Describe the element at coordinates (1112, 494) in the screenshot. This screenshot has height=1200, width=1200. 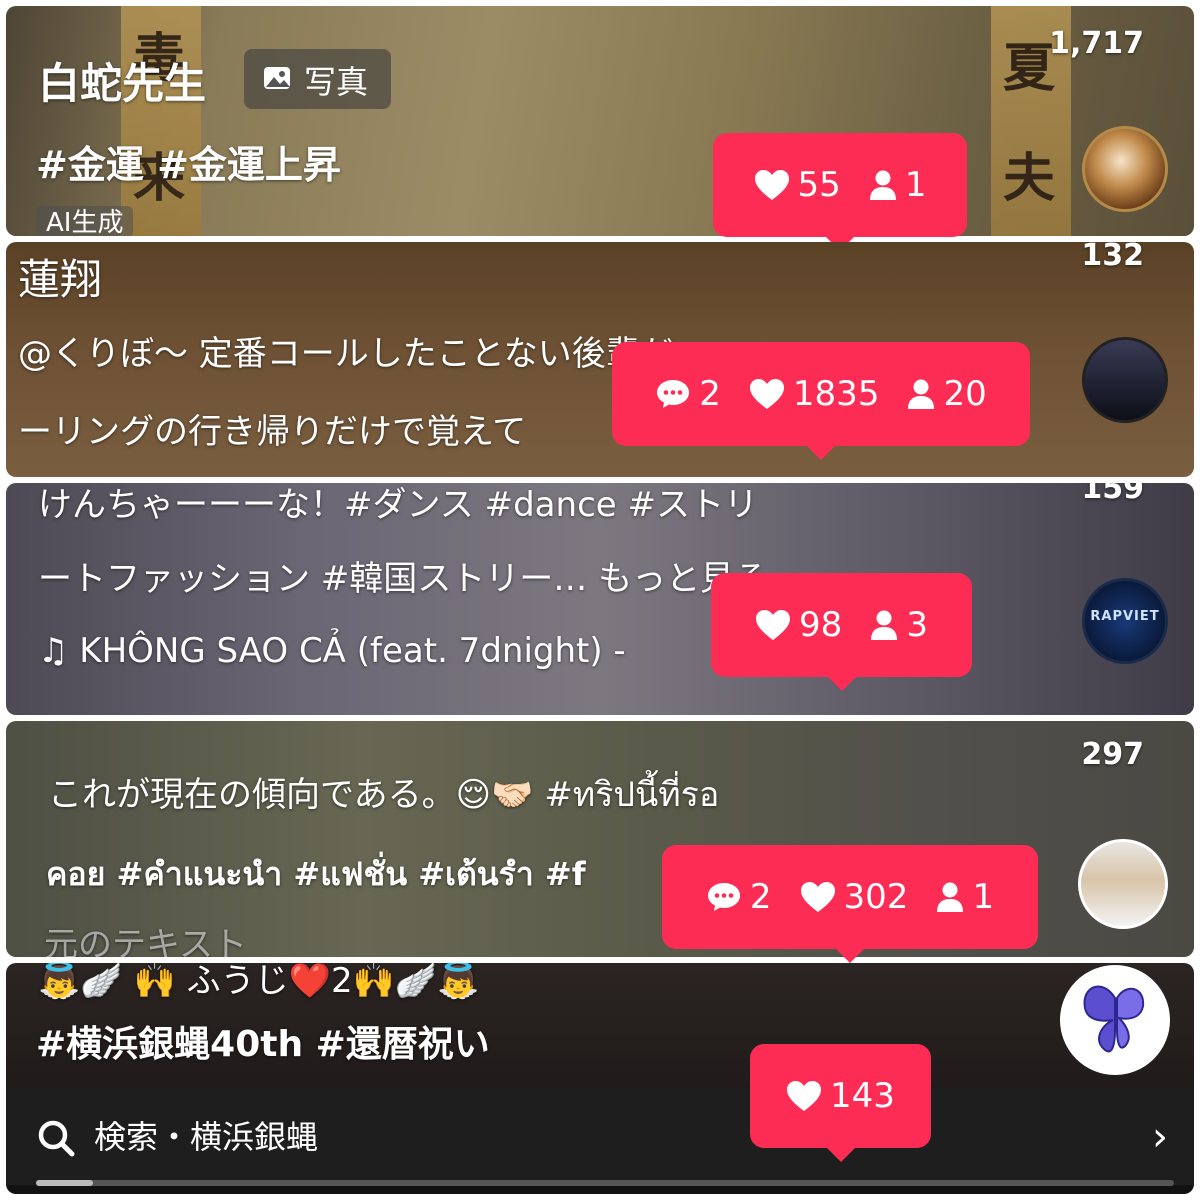
I see `share-count: 159` at that location.